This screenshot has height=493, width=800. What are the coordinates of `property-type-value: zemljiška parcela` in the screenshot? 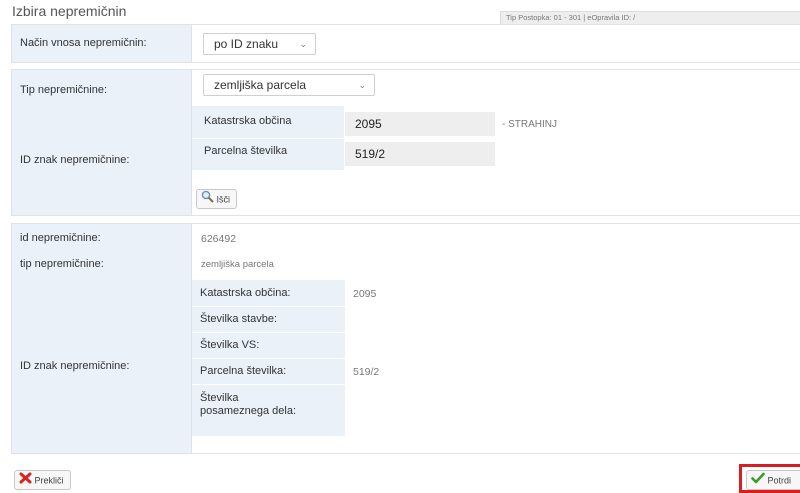 It's located at (260, 85).